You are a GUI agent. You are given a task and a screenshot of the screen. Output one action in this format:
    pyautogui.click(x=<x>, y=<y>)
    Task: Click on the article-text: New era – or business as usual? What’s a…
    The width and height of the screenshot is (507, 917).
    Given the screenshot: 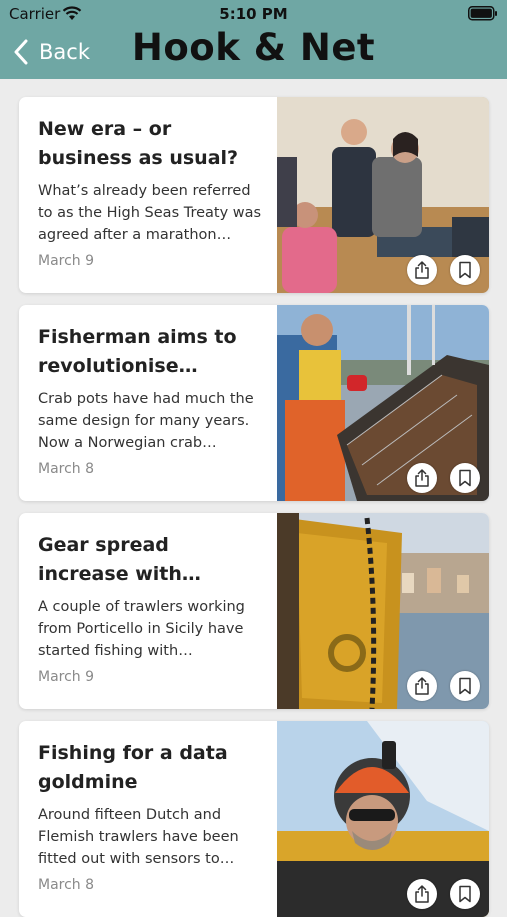 What is the action you would take?
    pyautogui.click(x=152, y=192)
    